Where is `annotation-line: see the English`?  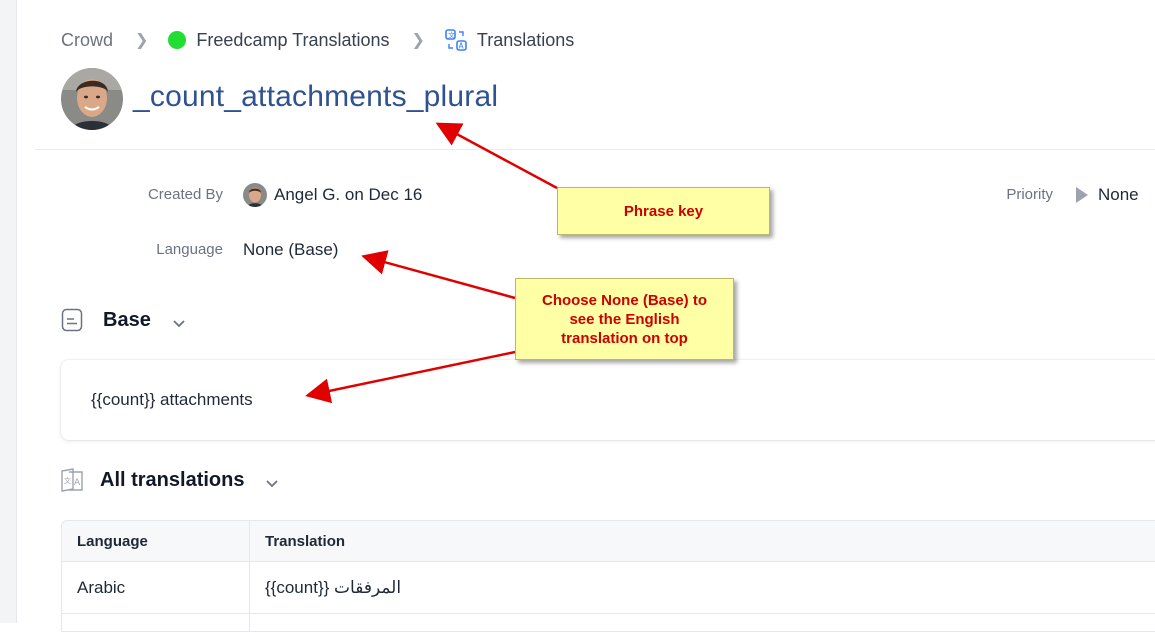 annotation-line: see the English is located at coordinates (624, 319).